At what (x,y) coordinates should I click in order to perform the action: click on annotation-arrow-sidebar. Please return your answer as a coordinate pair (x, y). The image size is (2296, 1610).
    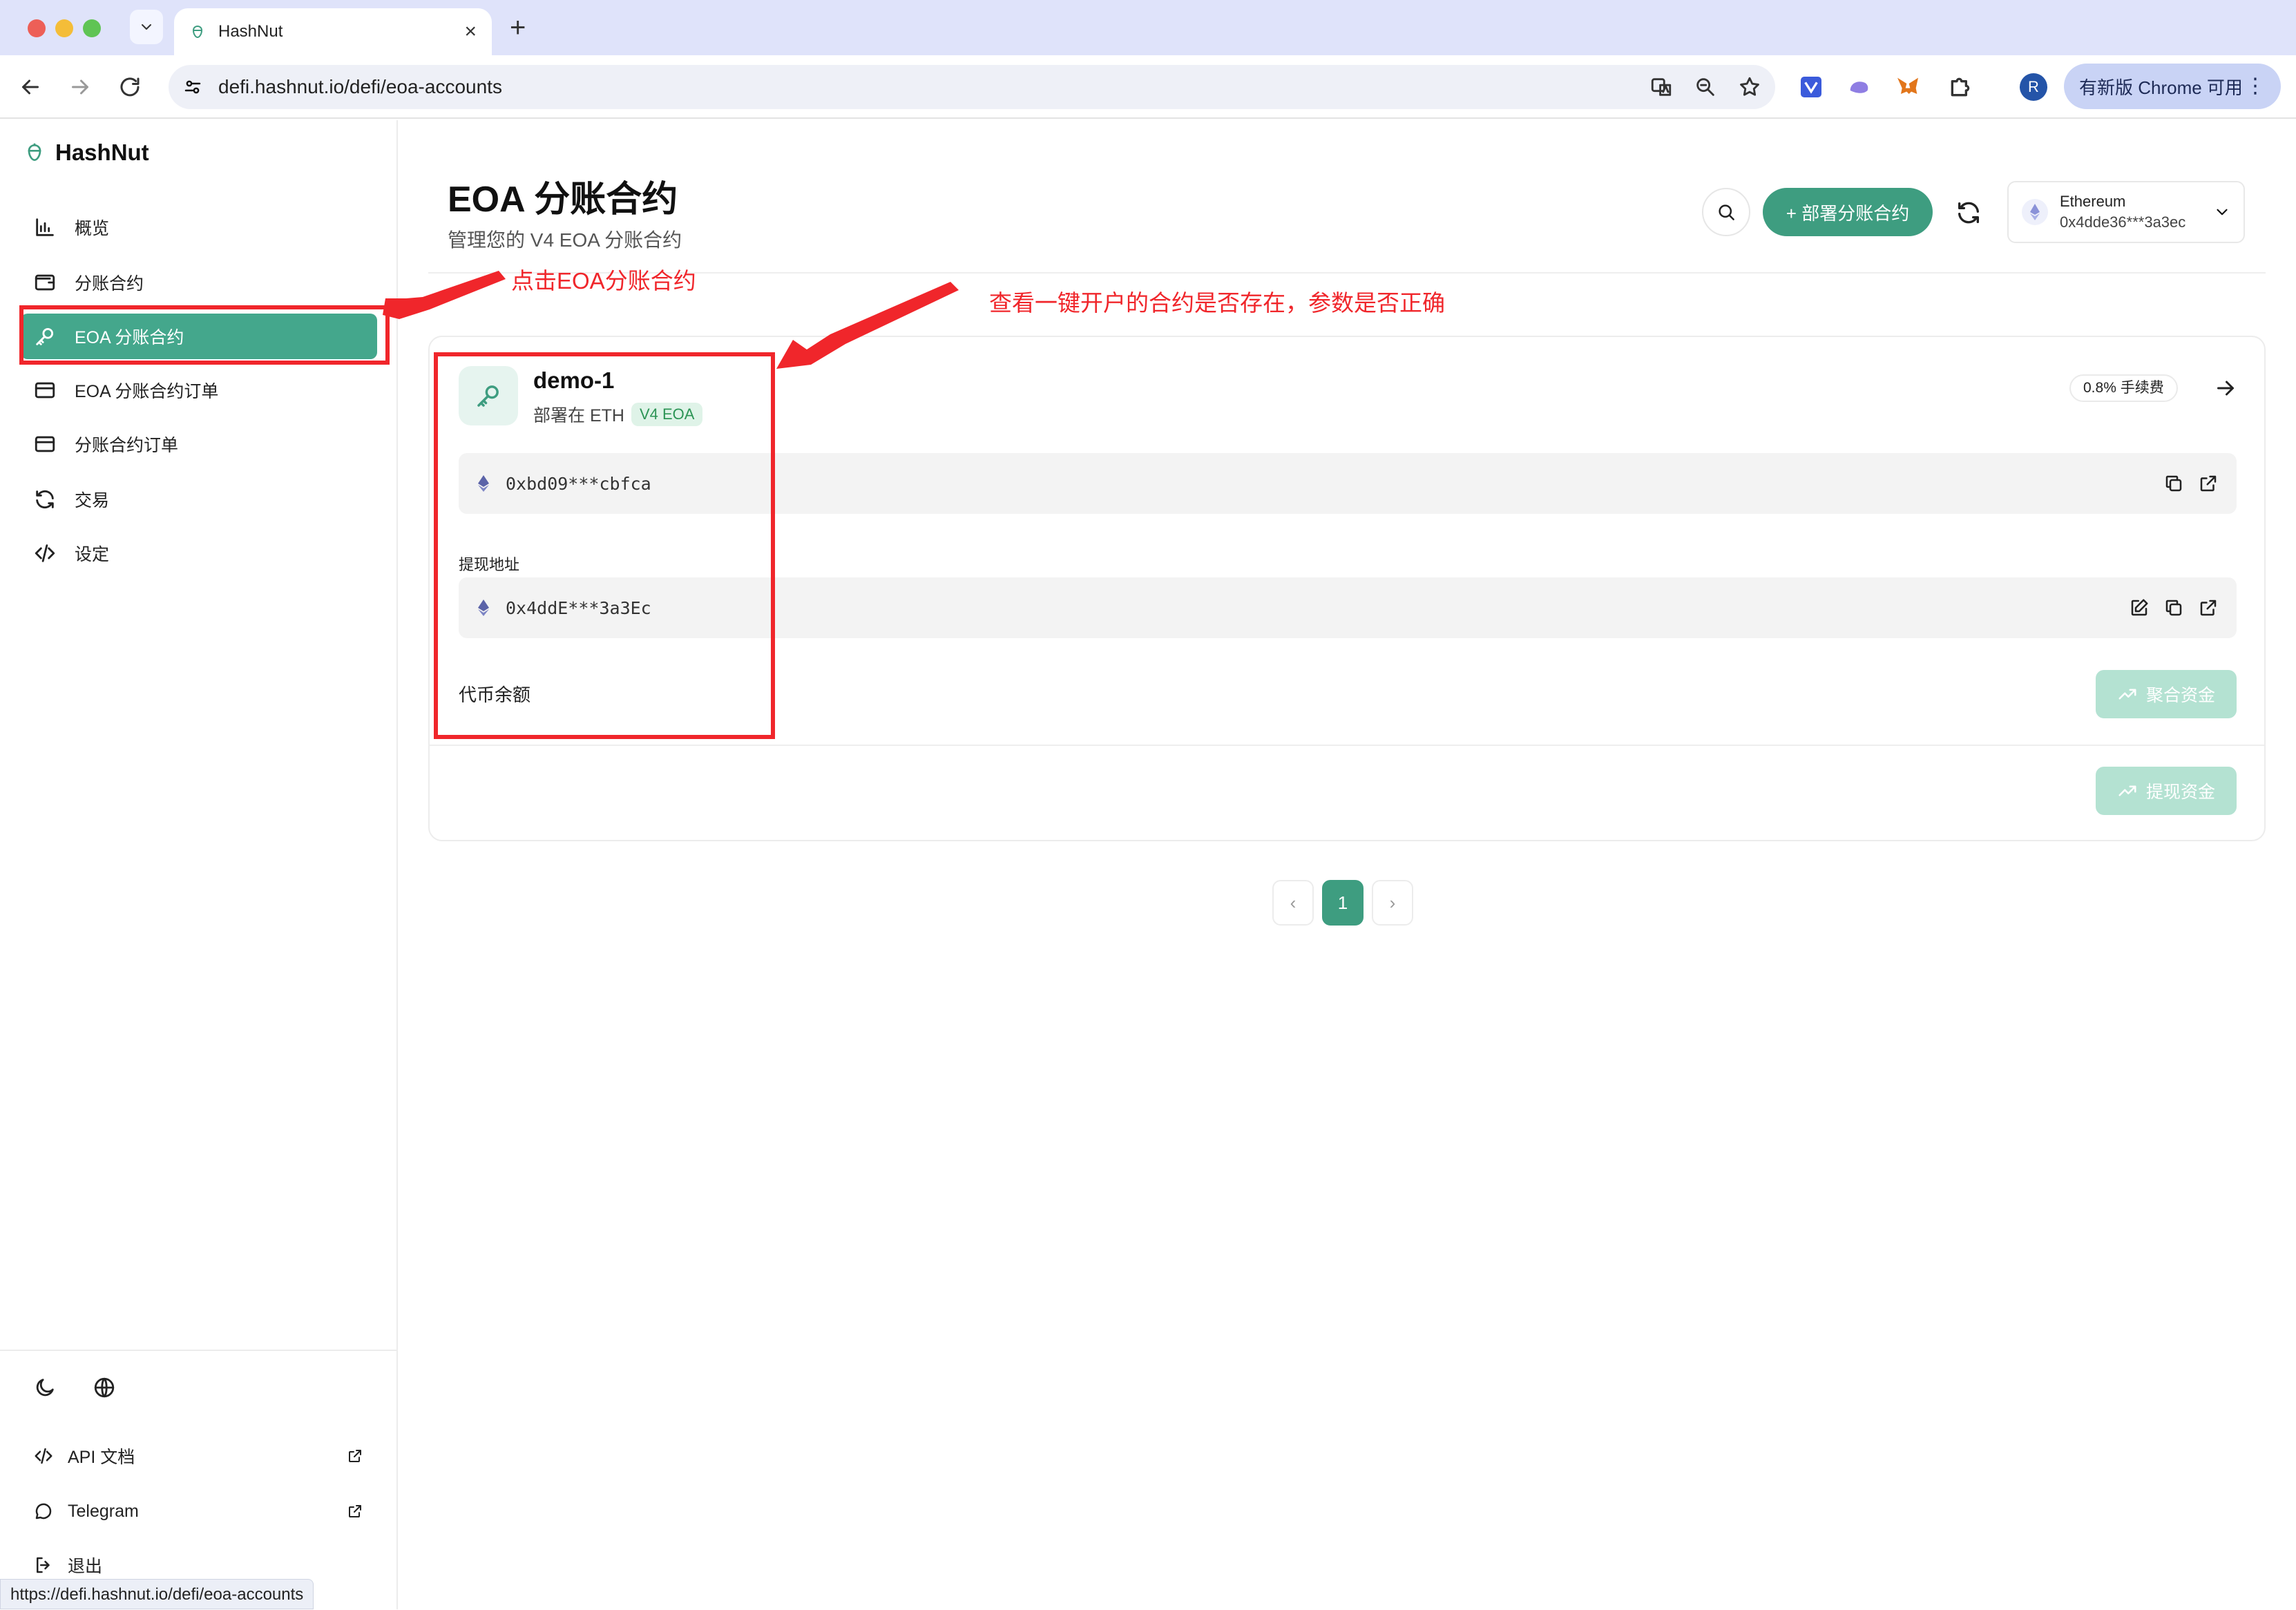
    Looking at the image, I should click on (444, 295).